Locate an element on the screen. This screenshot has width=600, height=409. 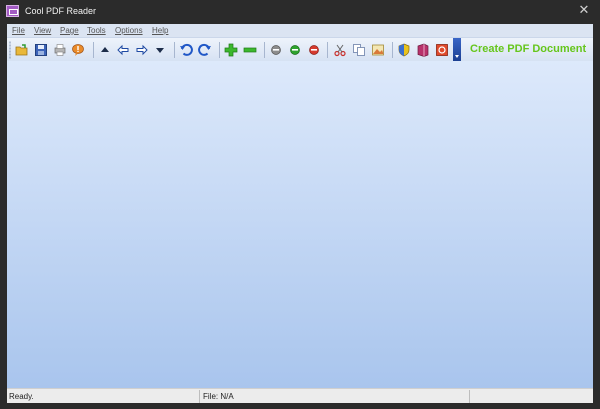
print-icon is located at coordinates (60, 50).